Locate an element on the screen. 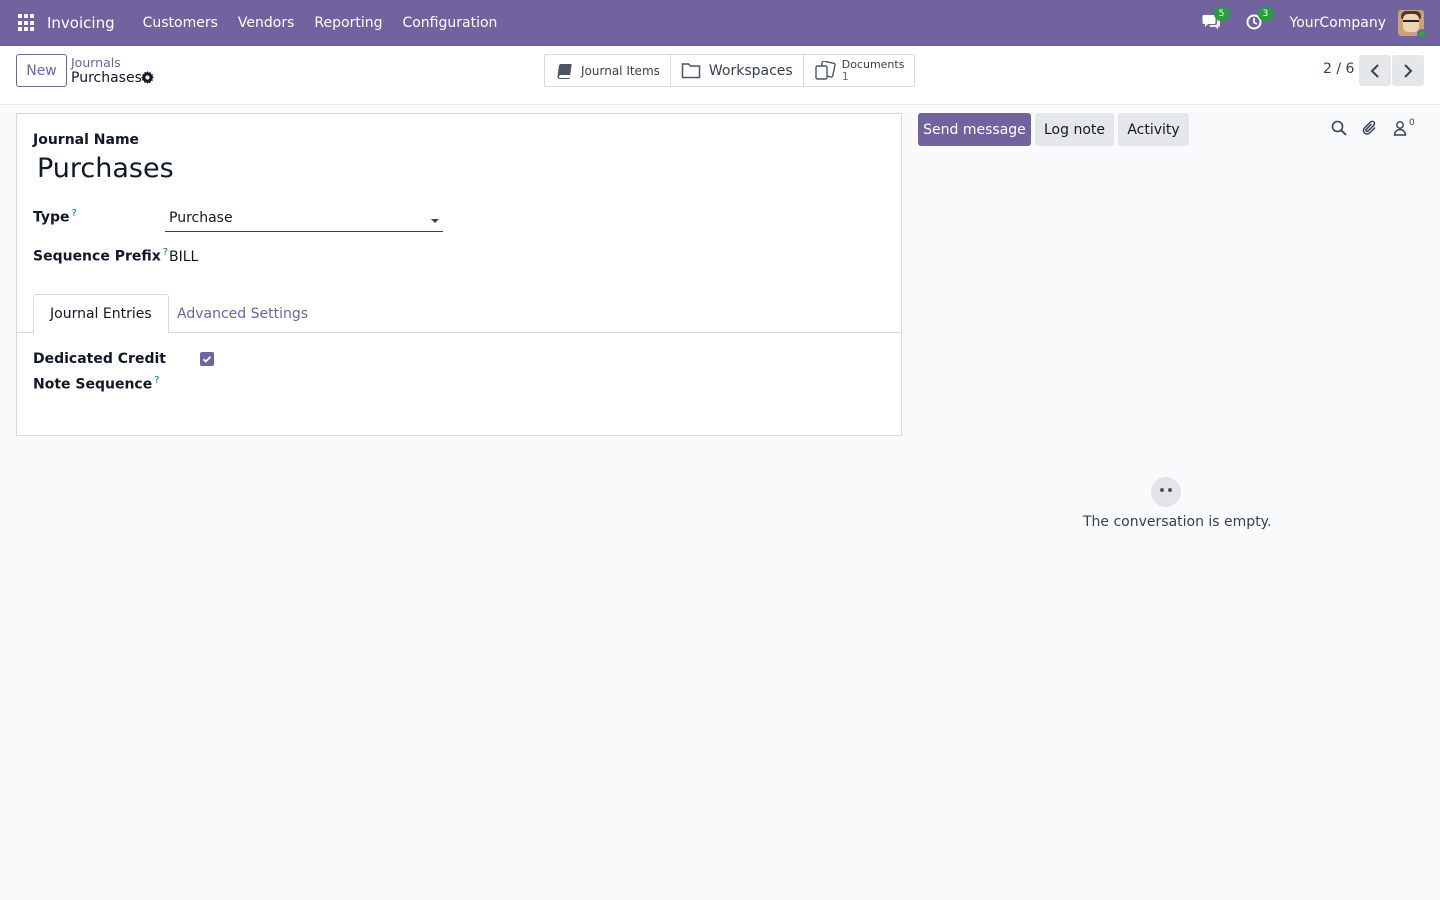 The width and height of the screenshot is (1440, 900). search-icon is located at coordinates (1339, 128).